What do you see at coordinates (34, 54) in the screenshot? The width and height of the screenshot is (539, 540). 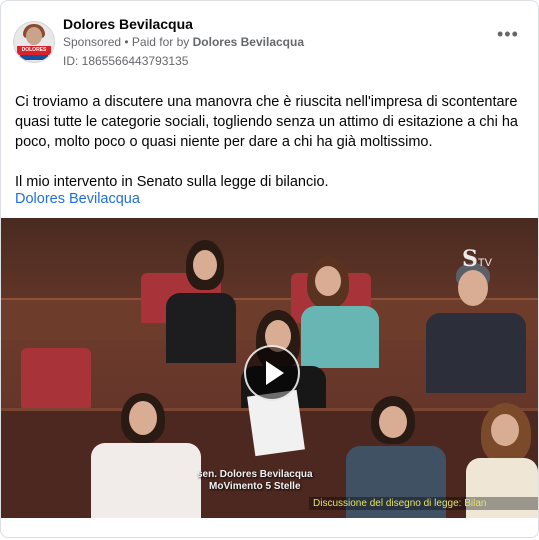 I see `avatar-band: DOLORES BEVILACQUA` at bounding box center [34, 54].